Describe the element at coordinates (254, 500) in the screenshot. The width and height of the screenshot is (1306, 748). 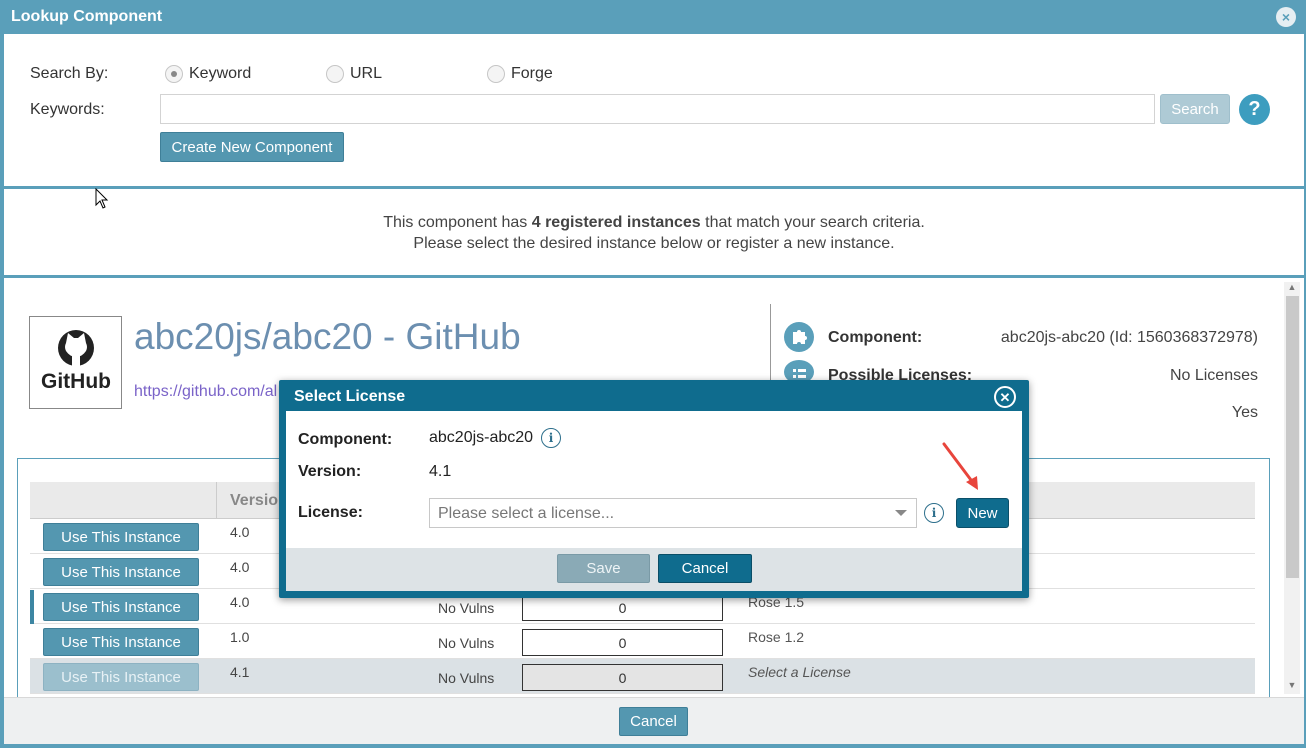
I see `header-version: Versio` at that location.